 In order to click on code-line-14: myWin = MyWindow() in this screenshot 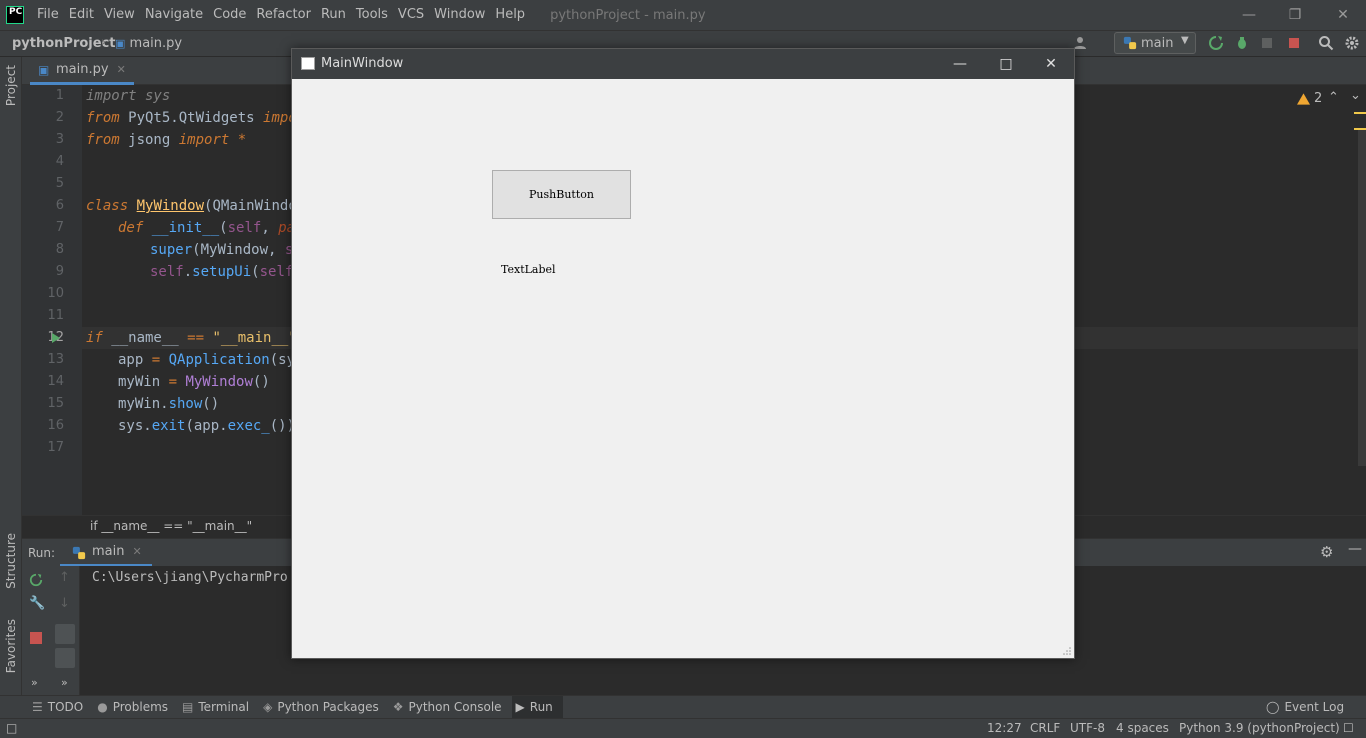, I will do `click(194, 382)`.